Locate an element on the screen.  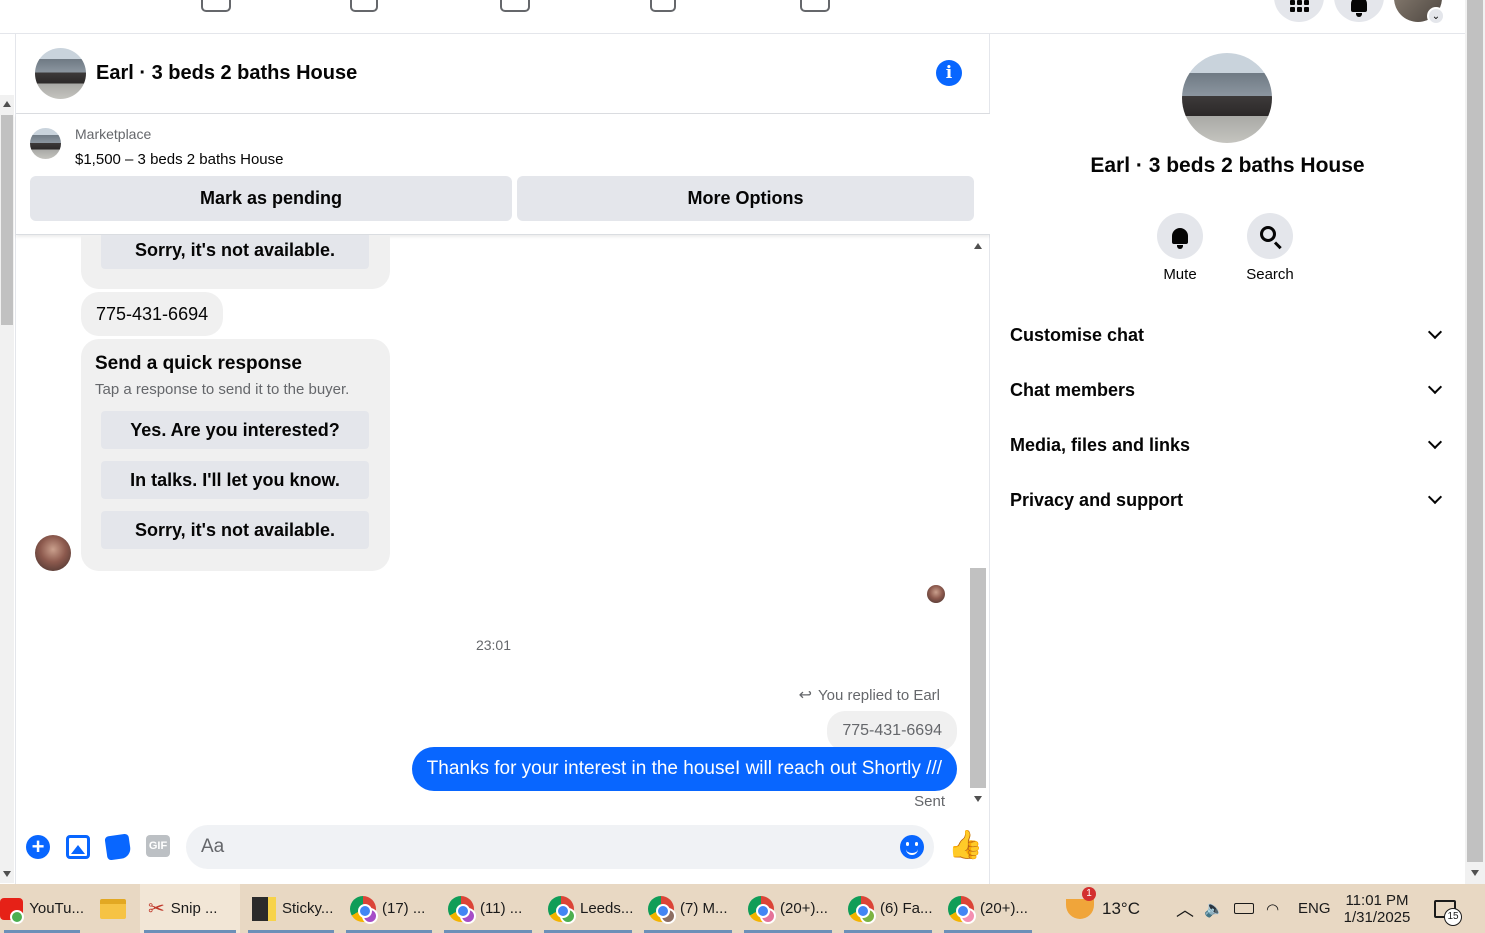
chat-bubble-icon: 15 is located at coordinates (1448, 912).